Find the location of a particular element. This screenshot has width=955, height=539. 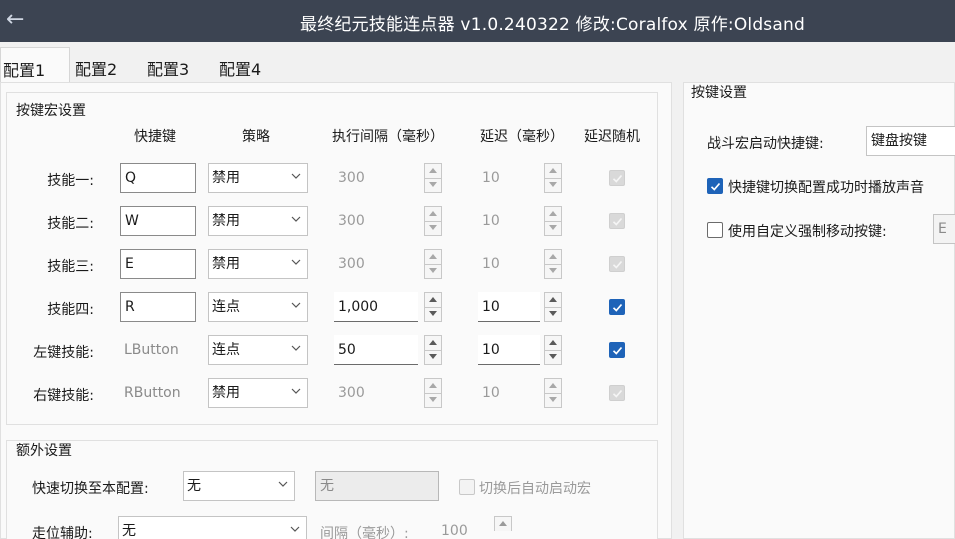

row-label: 技能一: is located at coordinates (70, 181).